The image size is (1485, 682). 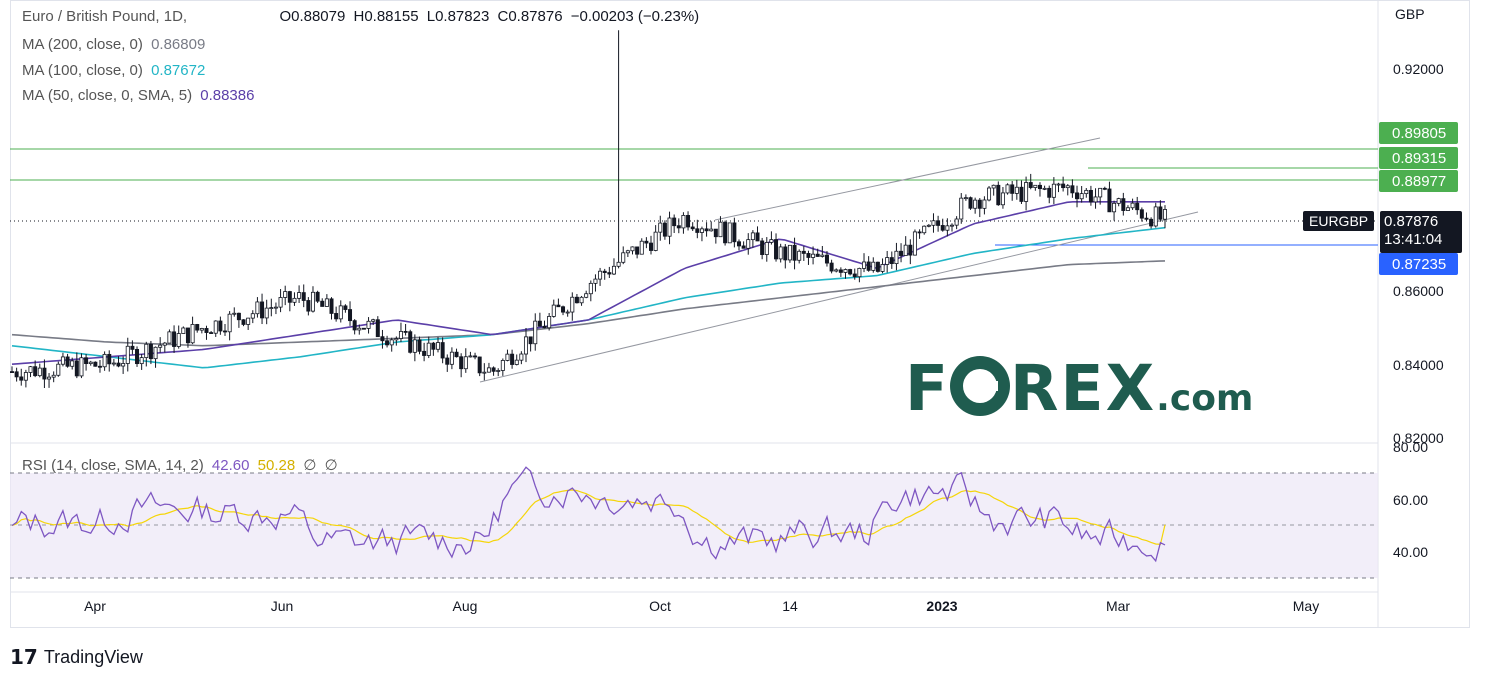 I want to click on ma200-legend: MA (200, close, 0) 0.86809, so click(x=115, y=44).